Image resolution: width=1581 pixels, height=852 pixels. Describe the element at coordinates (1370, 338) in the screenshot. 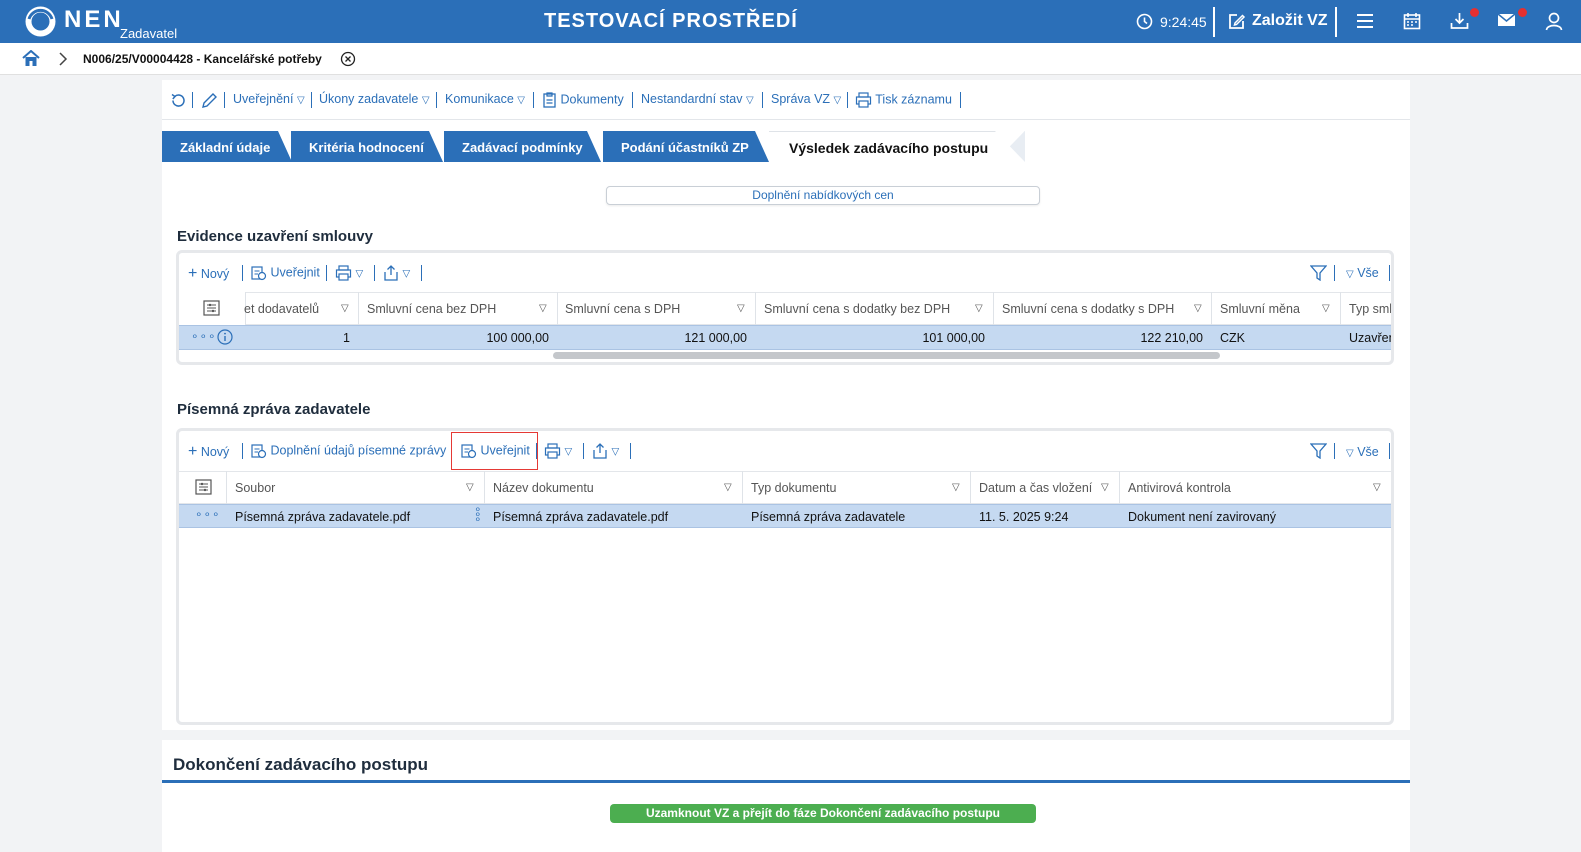

I see `cell-typ-smlouvy: Uzavřen` at that location.